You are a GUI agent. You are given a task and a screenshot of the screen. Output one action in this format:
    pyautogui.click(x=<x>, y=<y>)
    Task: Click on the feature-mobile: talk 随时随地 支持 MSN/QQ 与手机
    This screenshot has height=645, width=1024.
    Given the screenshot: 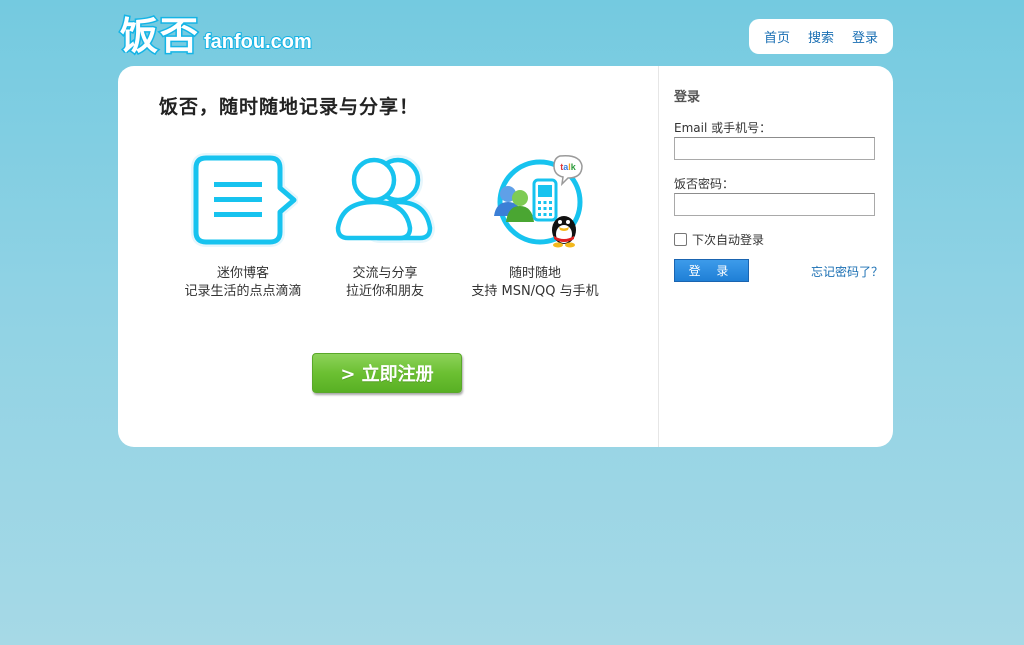 What is the action you would take?
    pyautogui.click(x=535, y=225)
    